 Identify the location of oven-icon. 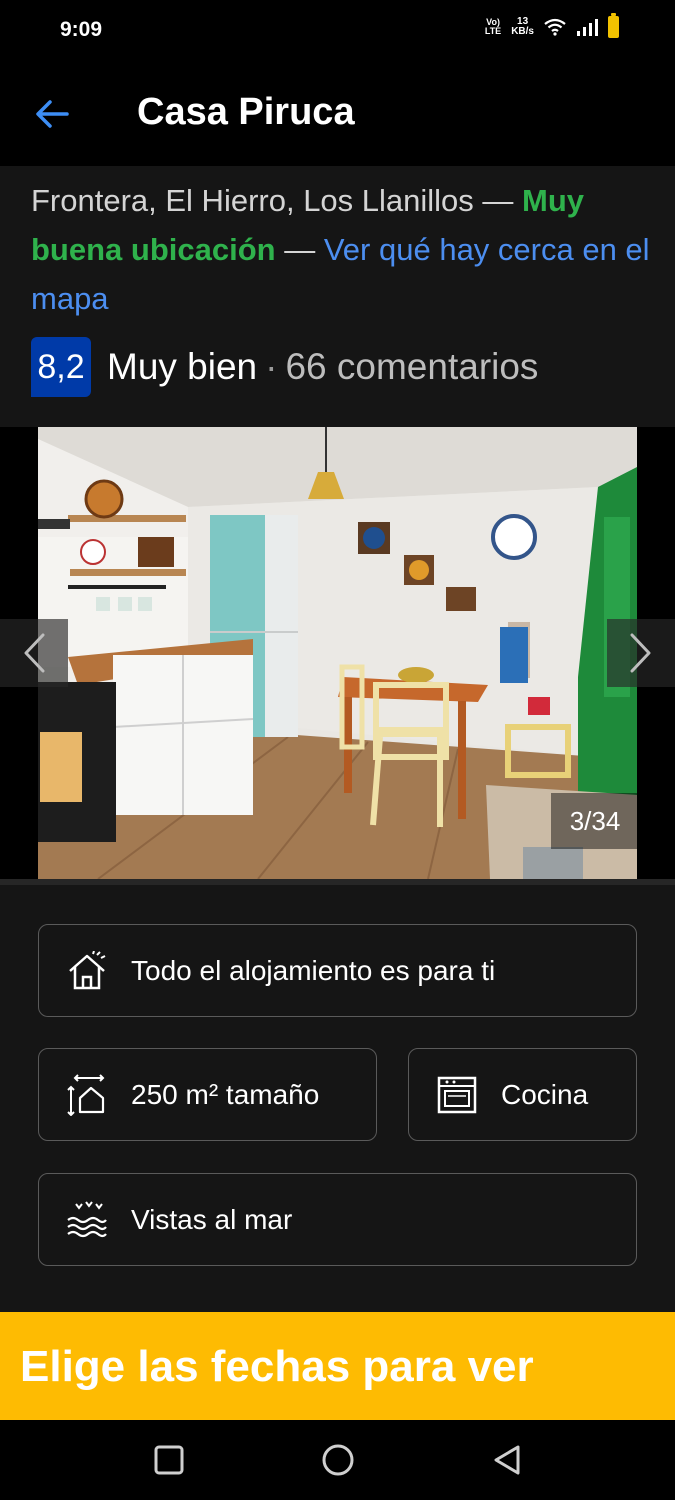
(457, 1095).